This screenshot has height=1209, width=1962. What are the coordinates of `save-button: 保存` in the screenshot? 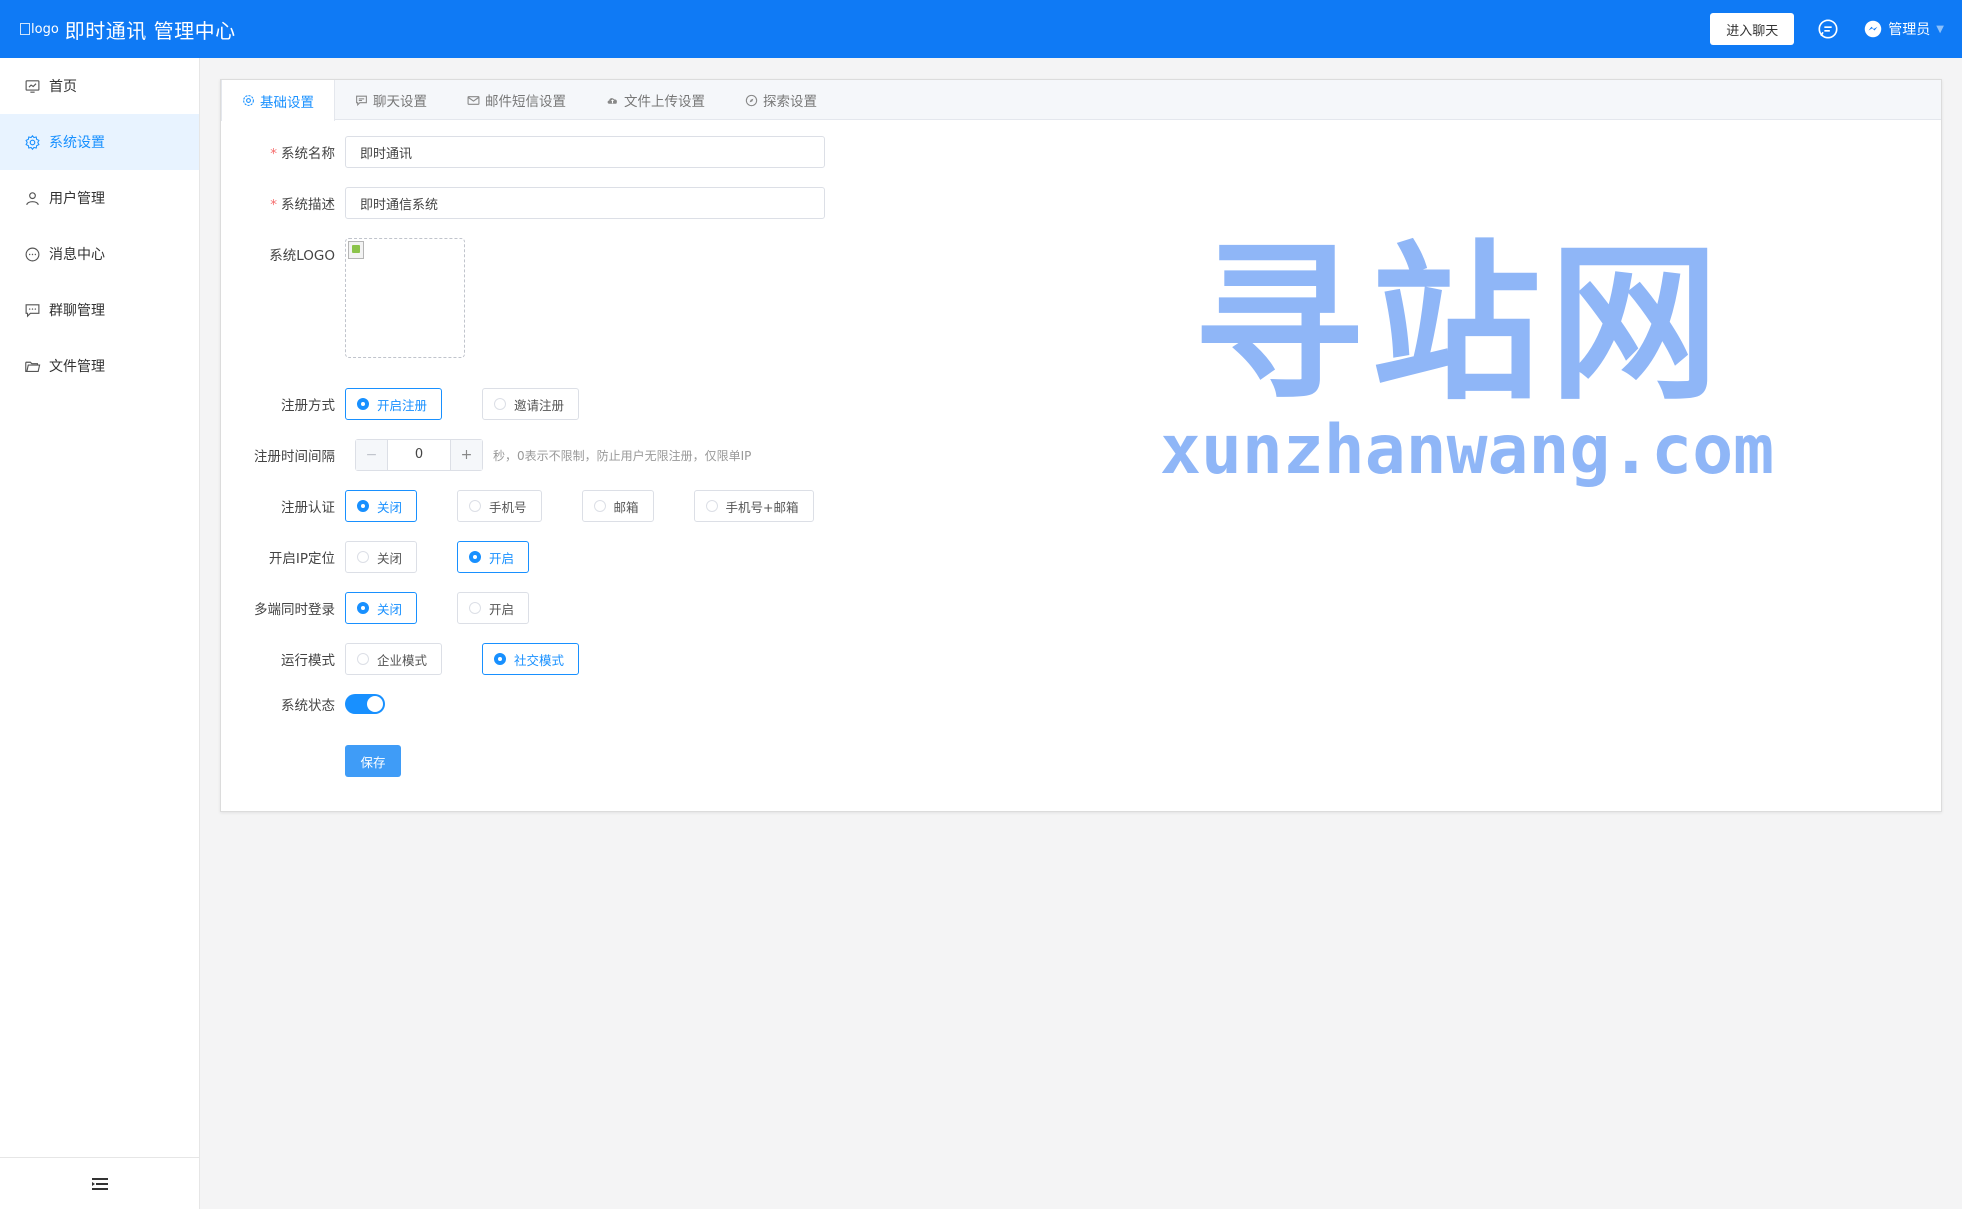 It's located at (373, 761).